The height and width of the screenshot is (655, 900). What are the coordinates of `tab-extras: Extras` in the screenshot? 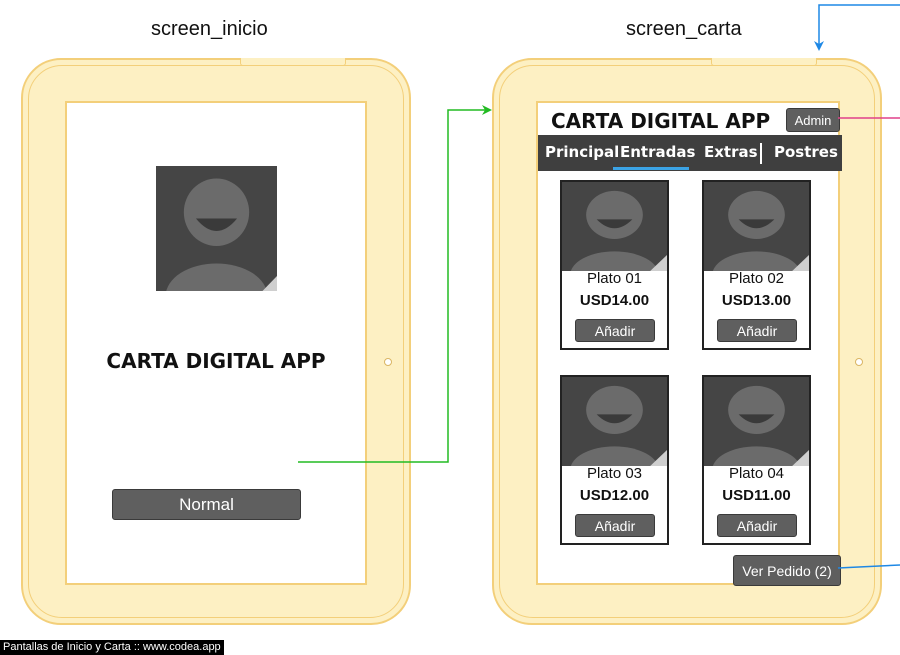 It's located at (731, 152).